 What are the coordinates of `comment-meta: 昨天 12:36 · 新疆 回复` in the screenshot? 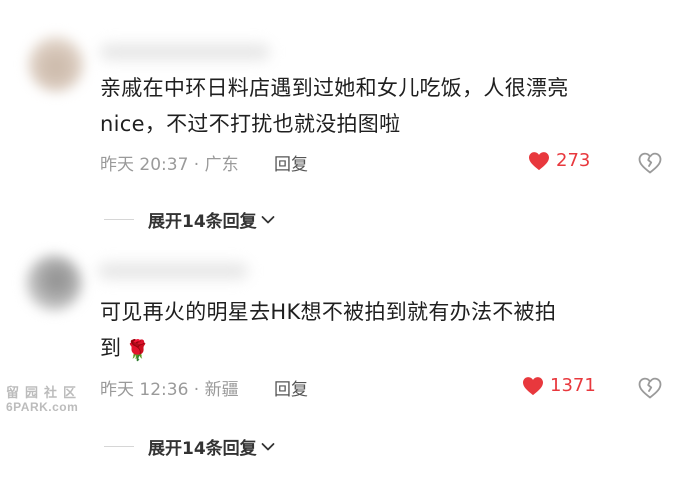 It's located at (204, 387).